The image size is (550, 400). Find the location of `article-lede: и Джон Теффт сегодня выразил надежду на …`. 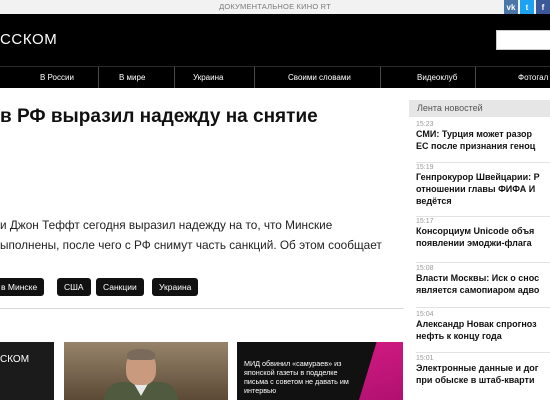

article-lede: и Джон Теффт сегодня выразил надежду на … is located at coordinates (200, 235).